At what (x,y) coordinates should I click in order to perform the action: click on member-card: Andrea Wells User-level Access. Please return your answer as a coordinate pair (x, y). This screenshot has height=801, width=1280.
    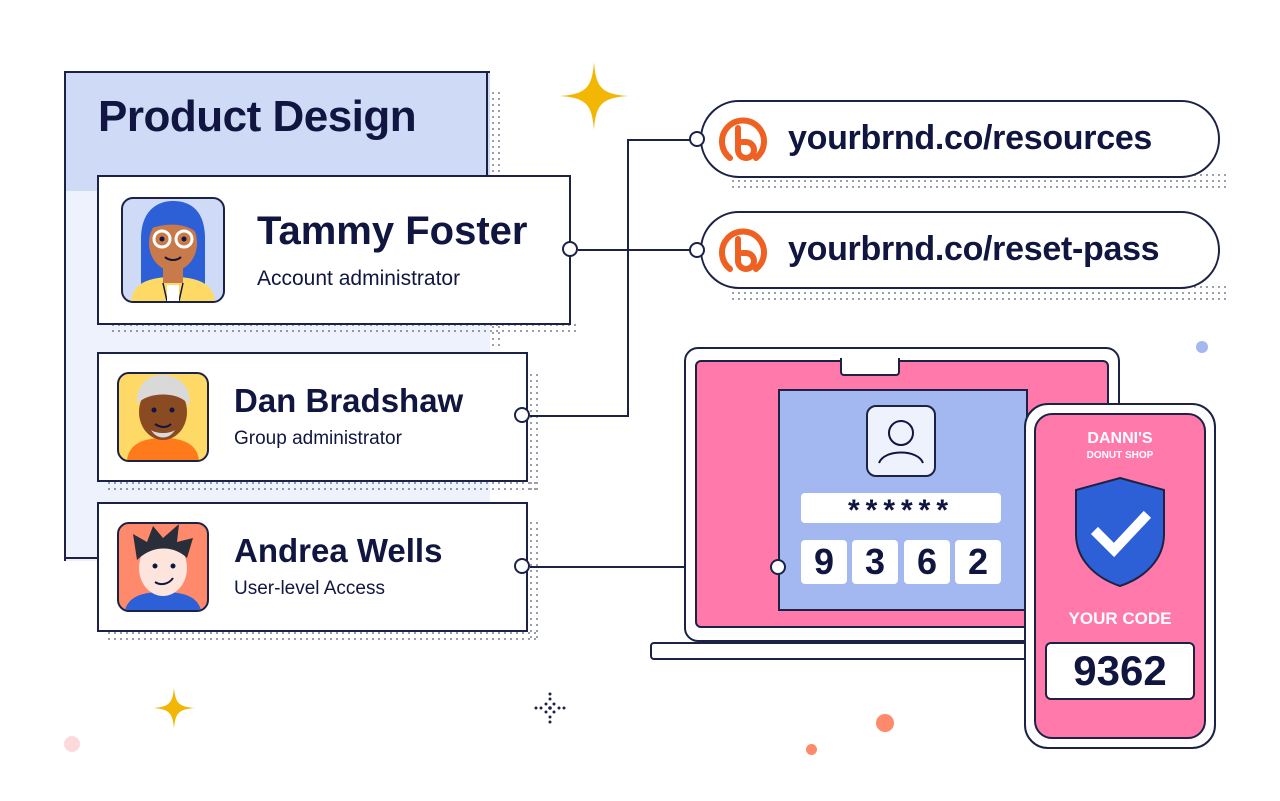
    Looking at the image, I should click on (312, 567).